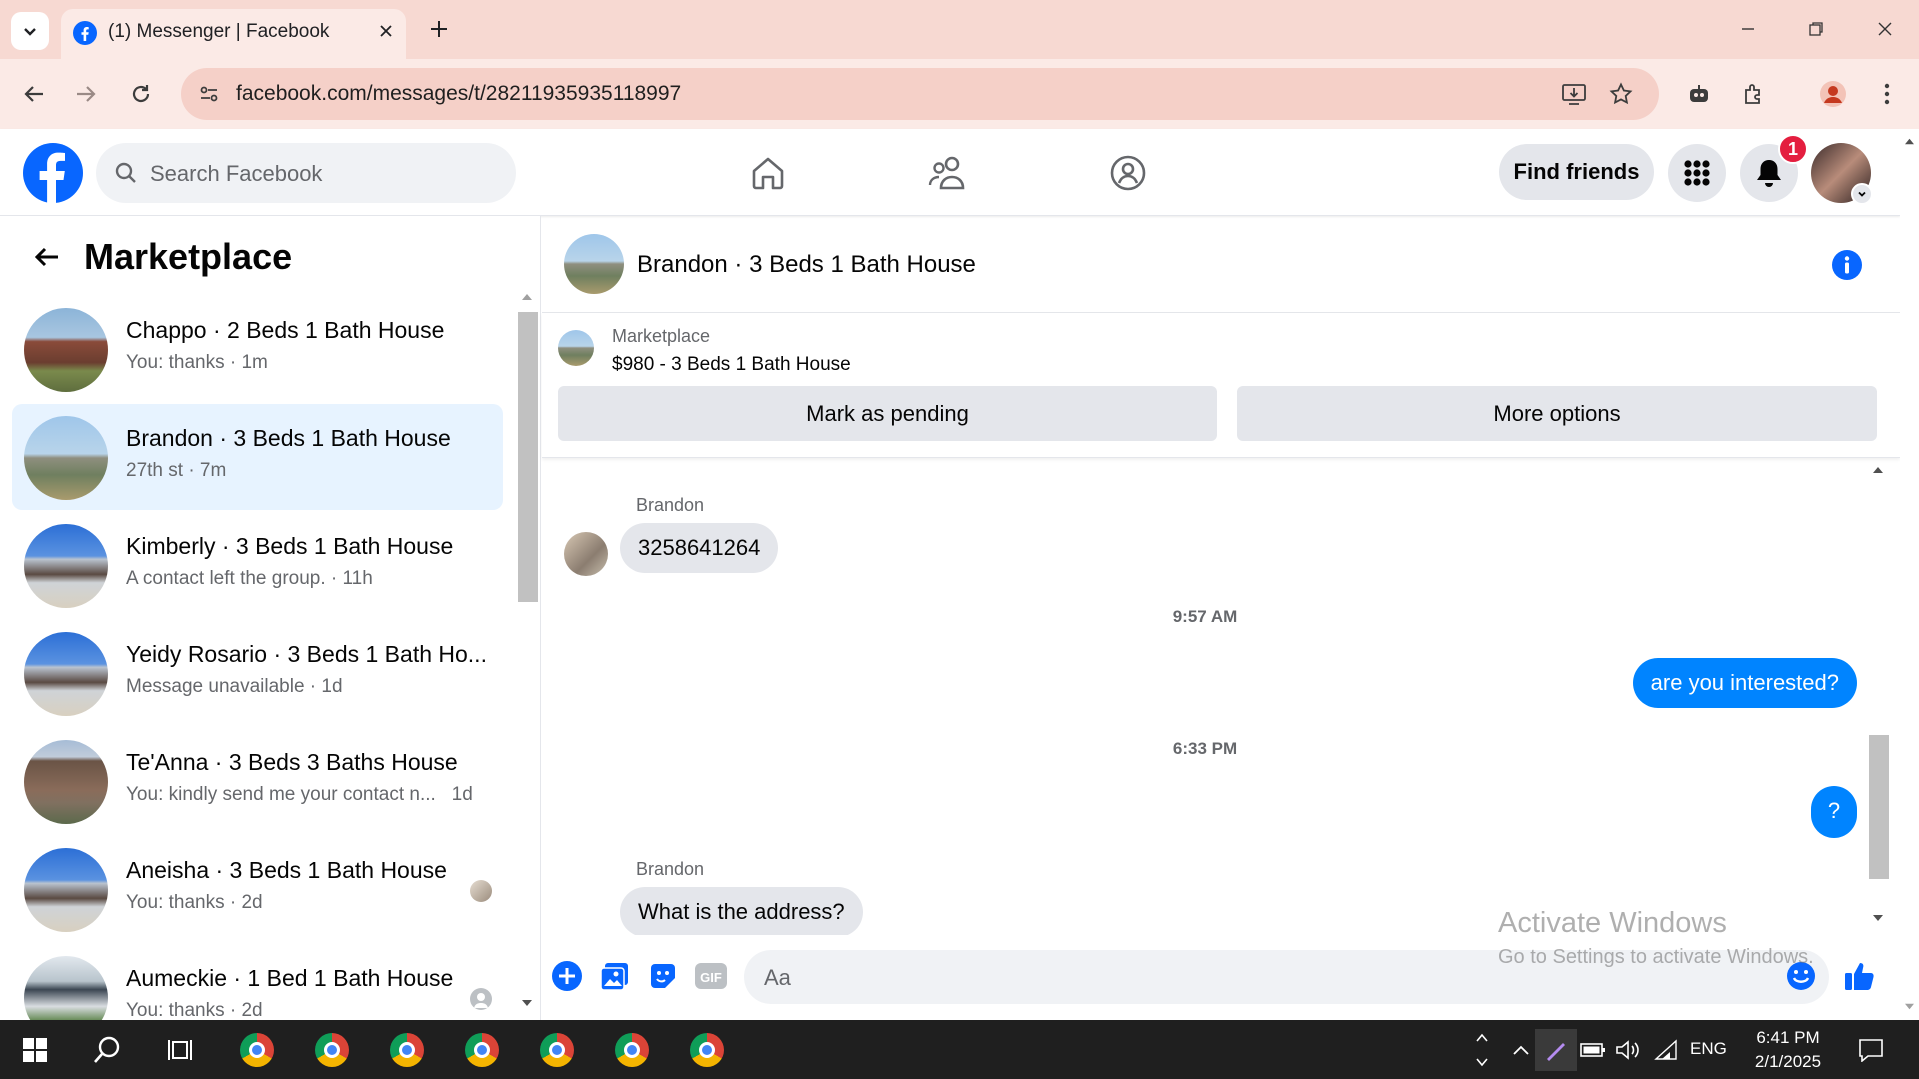 The image size is (1919, 1079). What do you see at coordinates (1482, 1050) in the screenshot?
I see `taskbar-scroll-arrows` at bounding box center [1482, 1050].